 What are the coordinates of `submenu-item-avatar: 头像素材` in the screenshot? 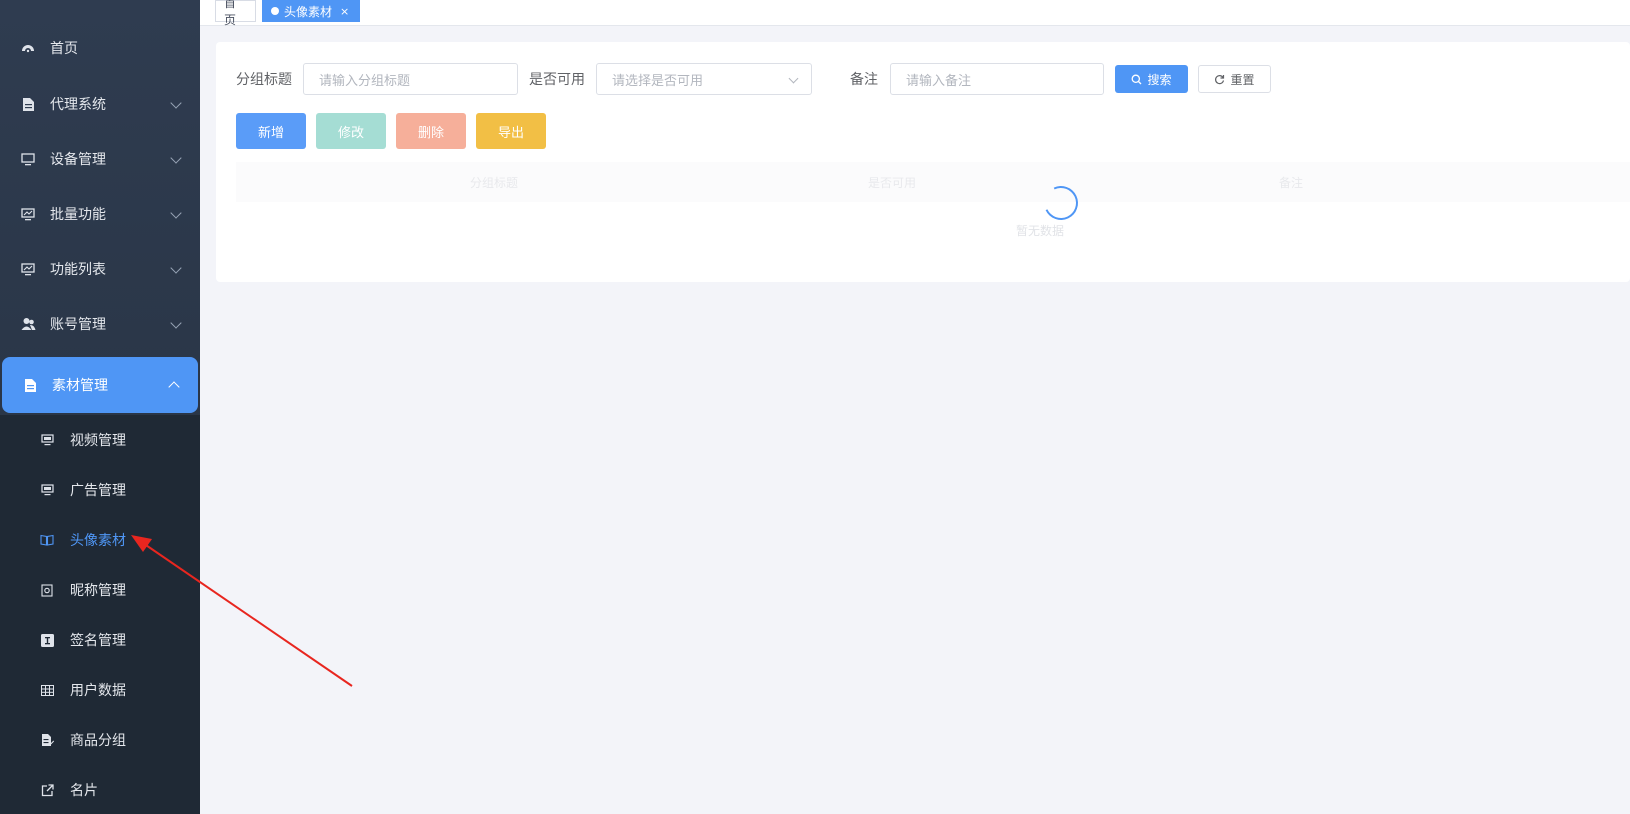 It's located at (100, 540).